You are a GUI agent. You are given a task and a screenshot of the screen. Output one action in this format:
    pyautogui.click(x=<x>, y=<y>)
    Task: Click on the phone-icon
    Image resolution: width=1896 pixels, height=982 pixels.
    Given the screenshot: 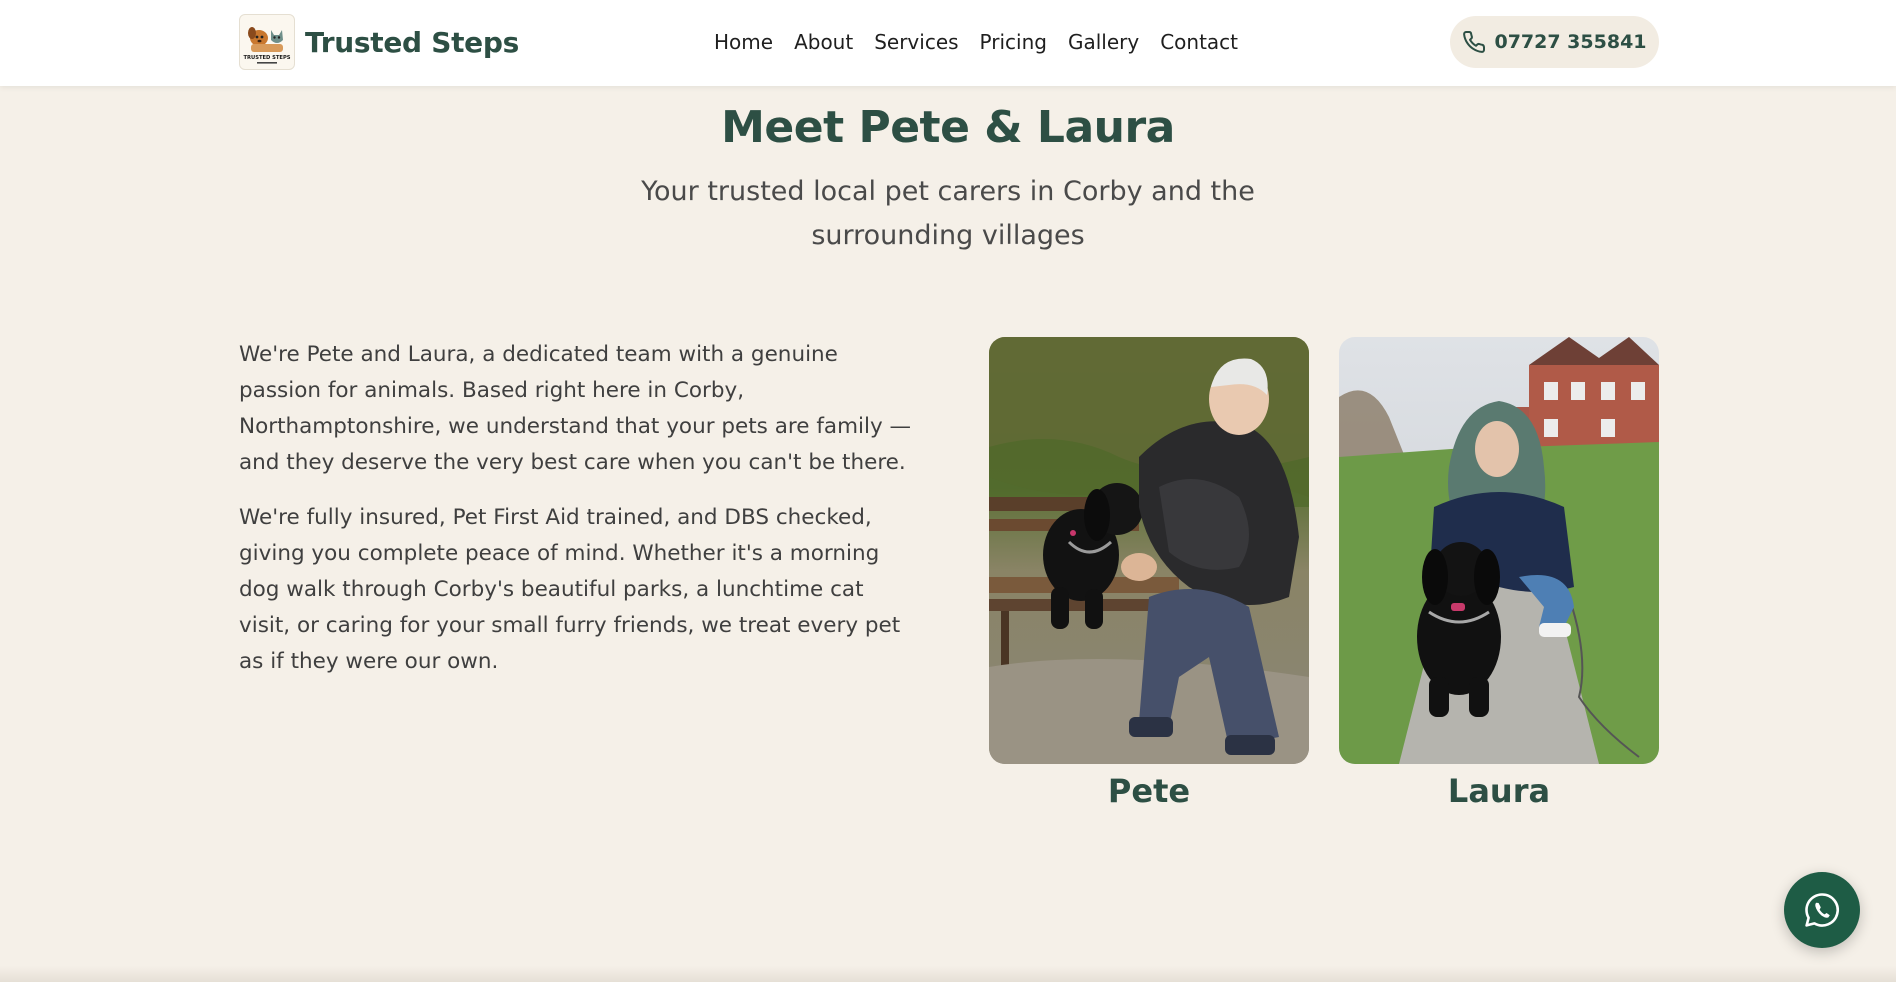 What is the action you would take?
    pyautogui.click(x=1474, y=41)
    